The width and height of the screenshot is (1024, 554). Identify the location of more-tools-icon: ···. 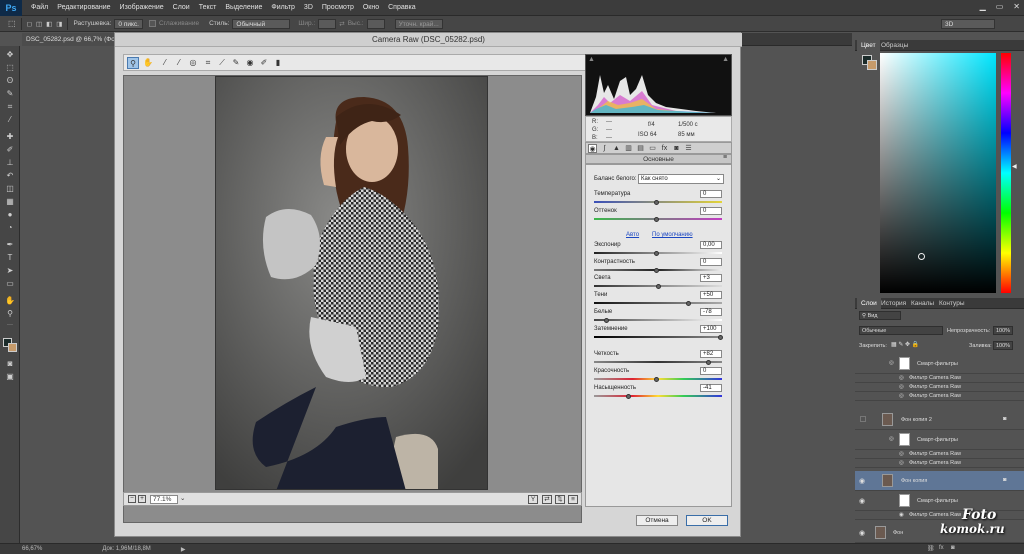
(10, 325).